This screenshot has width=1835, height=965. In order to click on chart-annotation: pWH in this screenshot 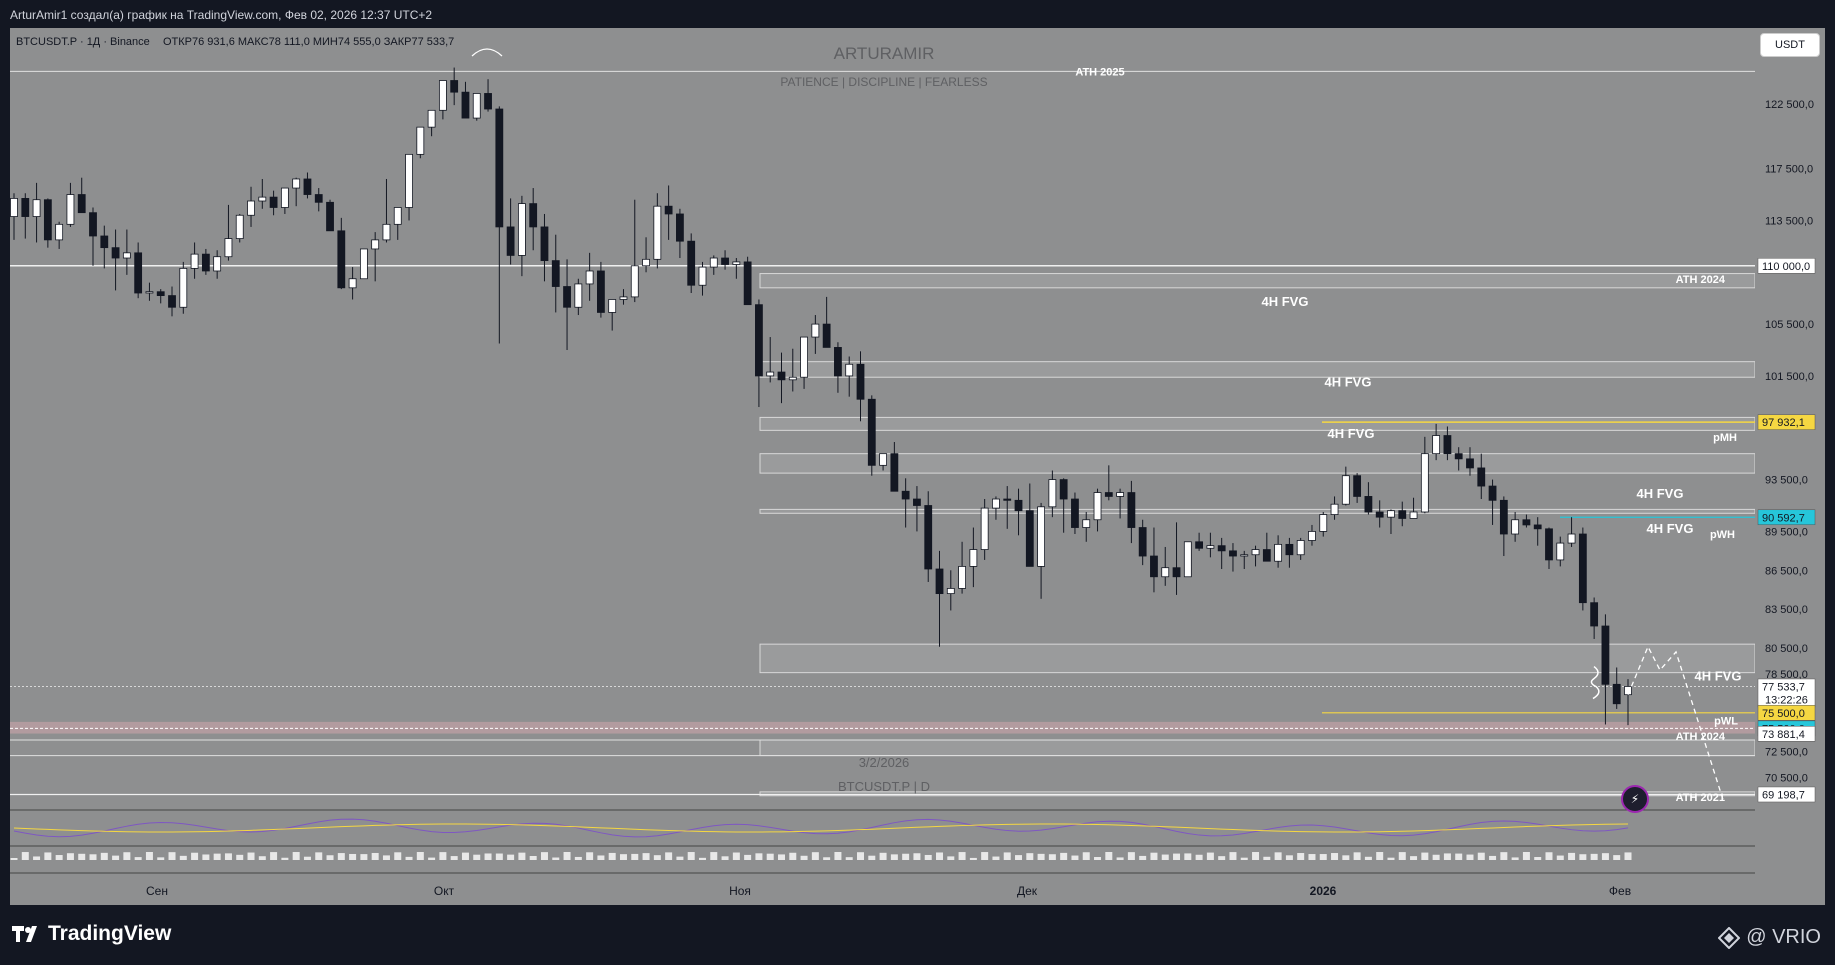, I will do `click(1722, 535)`.